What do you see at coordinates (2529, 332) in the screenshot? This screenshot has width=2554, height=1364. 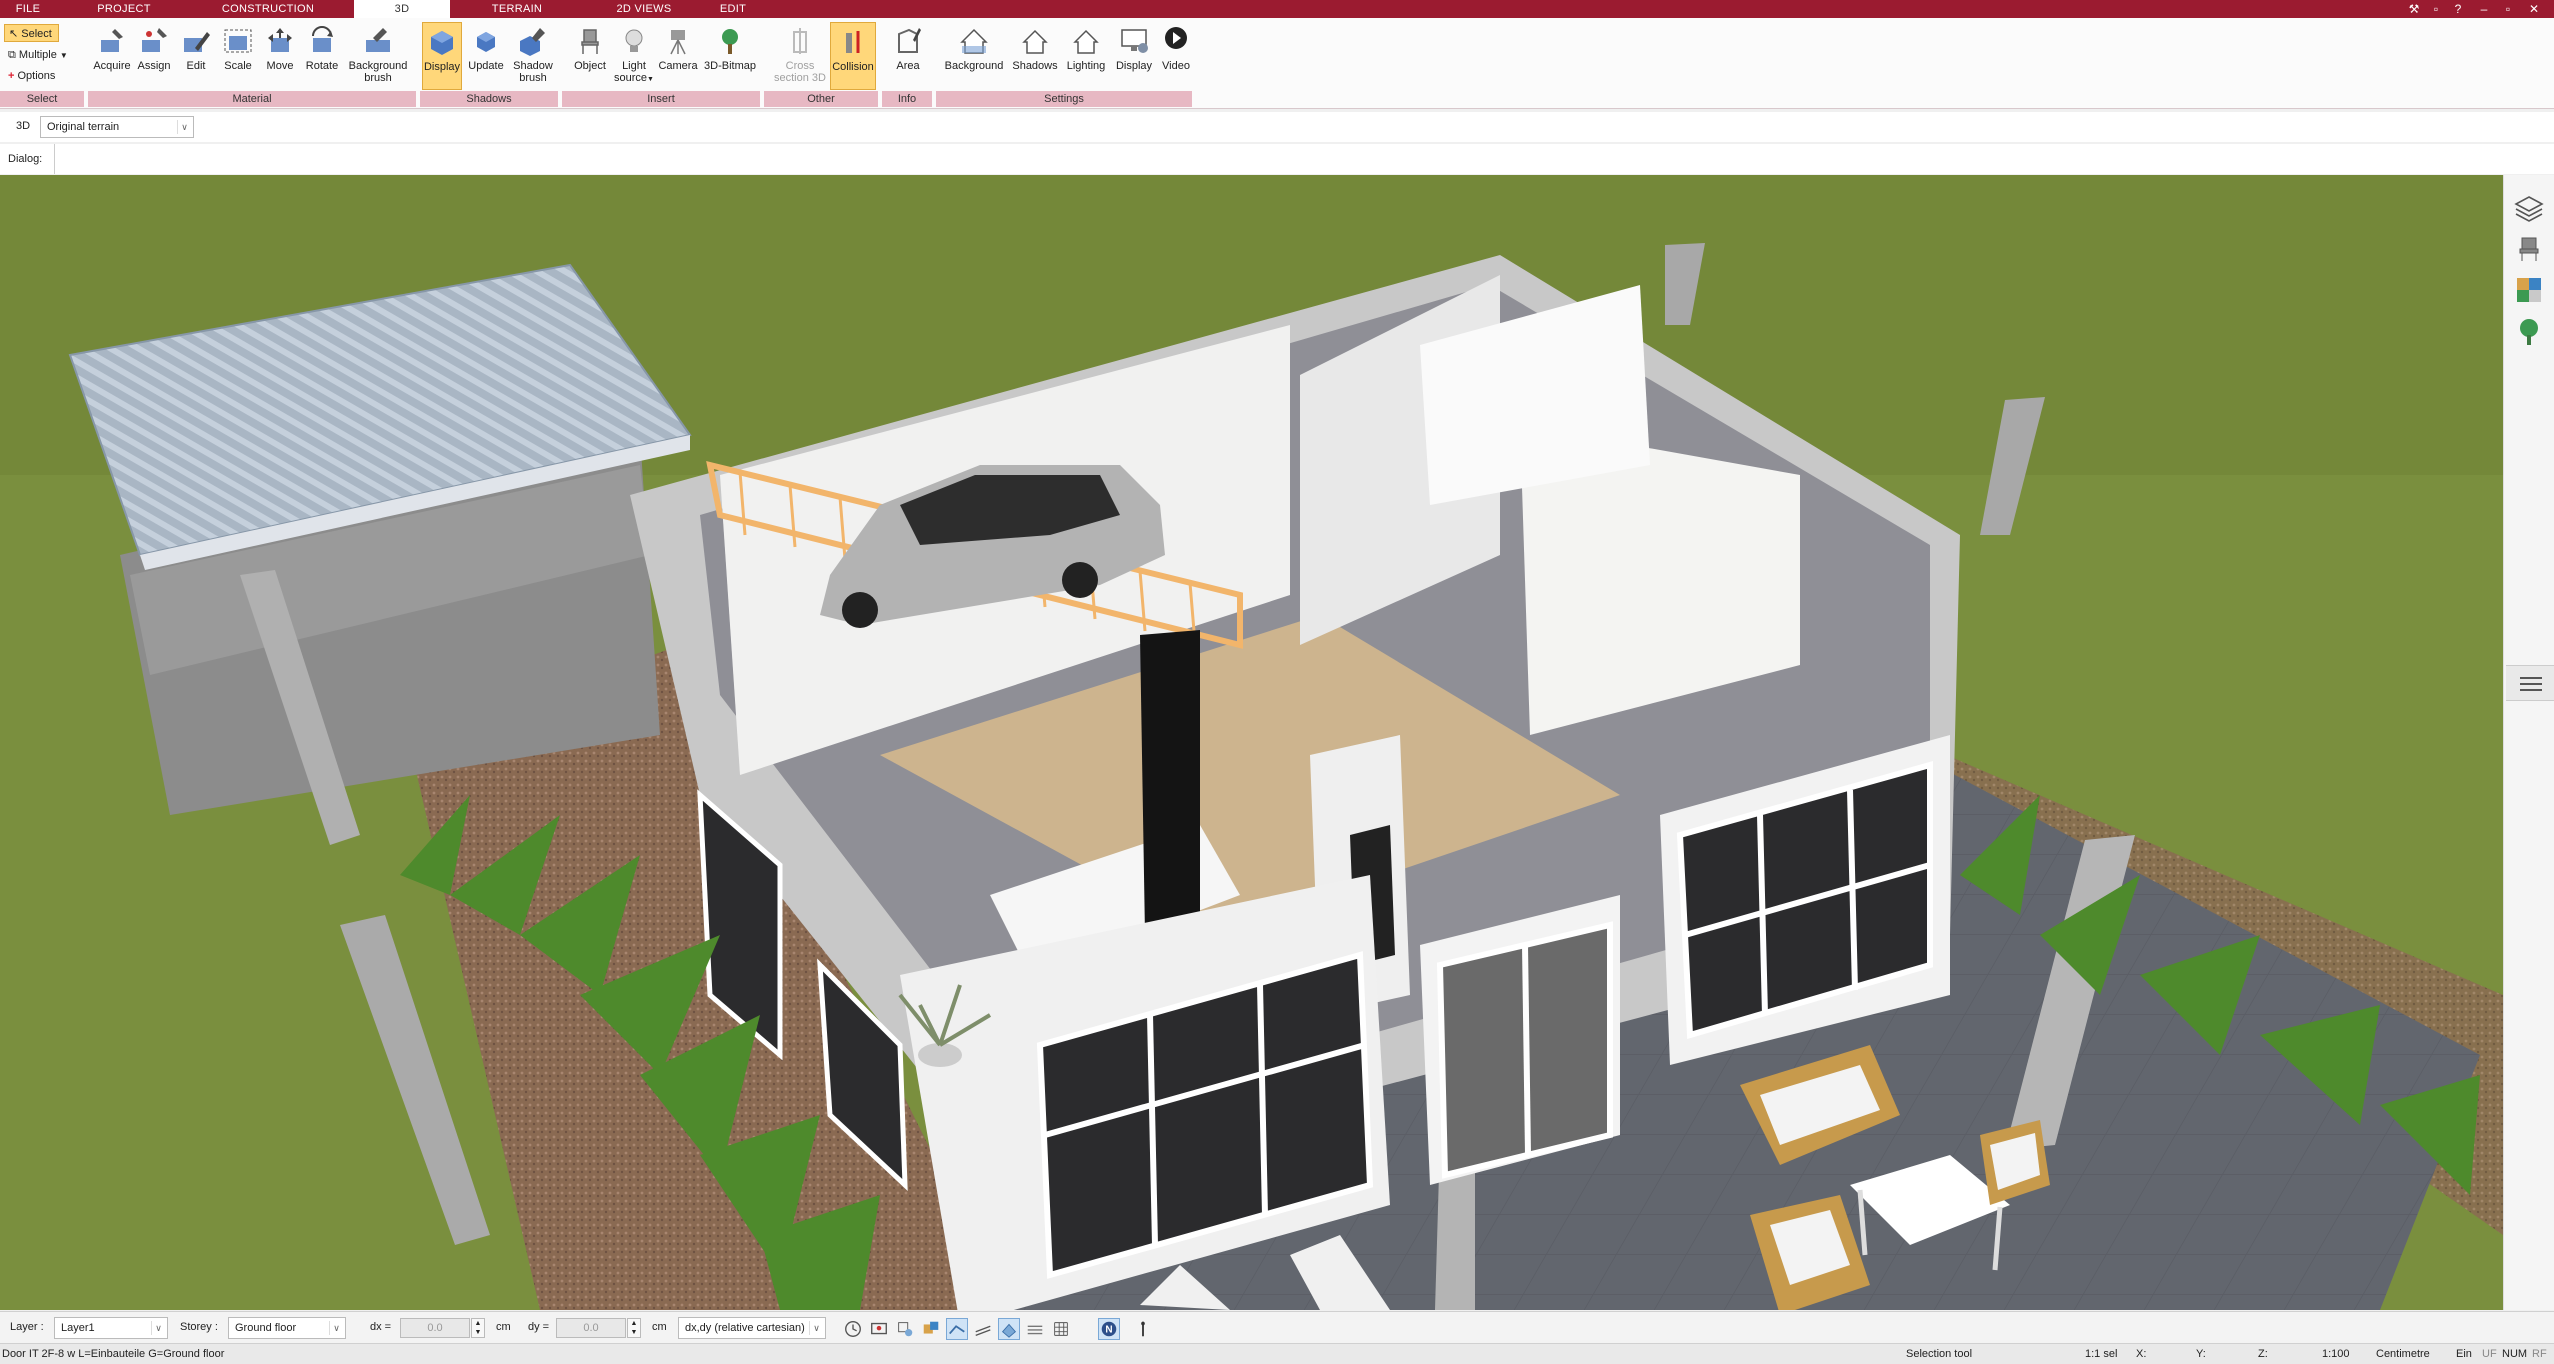 I see `plants-catalog-icon` at bounding box center [2529, 332].